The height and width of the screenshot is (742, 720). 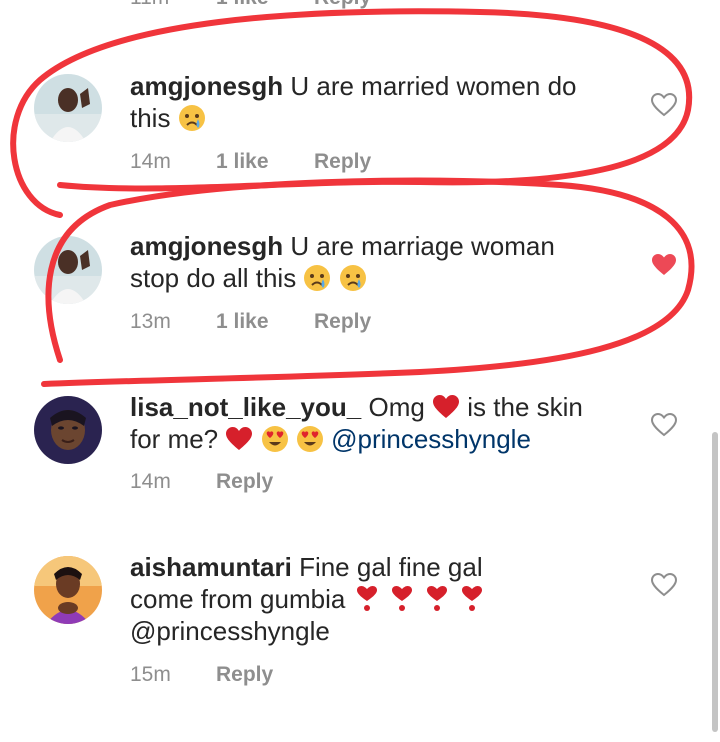 I want to click on comment-text-line: come from gumbia, so click(x=238, y=599).